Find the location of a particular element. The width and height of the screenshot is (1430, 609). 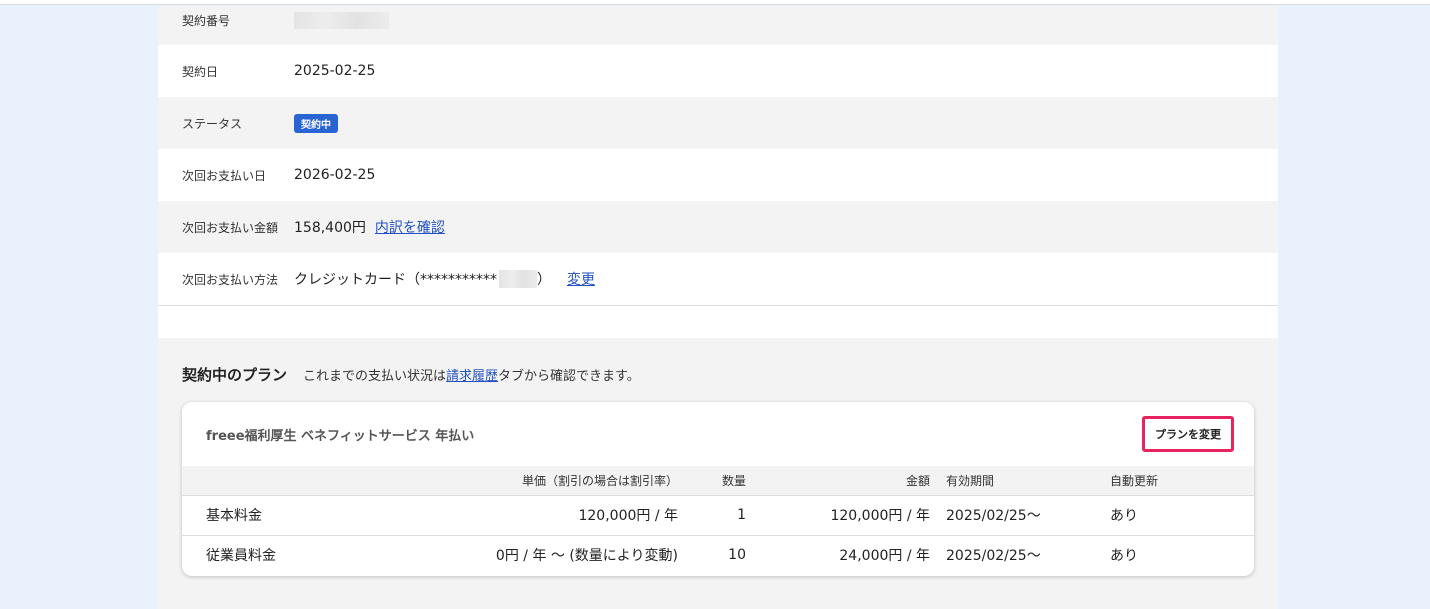

payment-method-value: クレジットカード（*********** is located at coordinates (395, 280).